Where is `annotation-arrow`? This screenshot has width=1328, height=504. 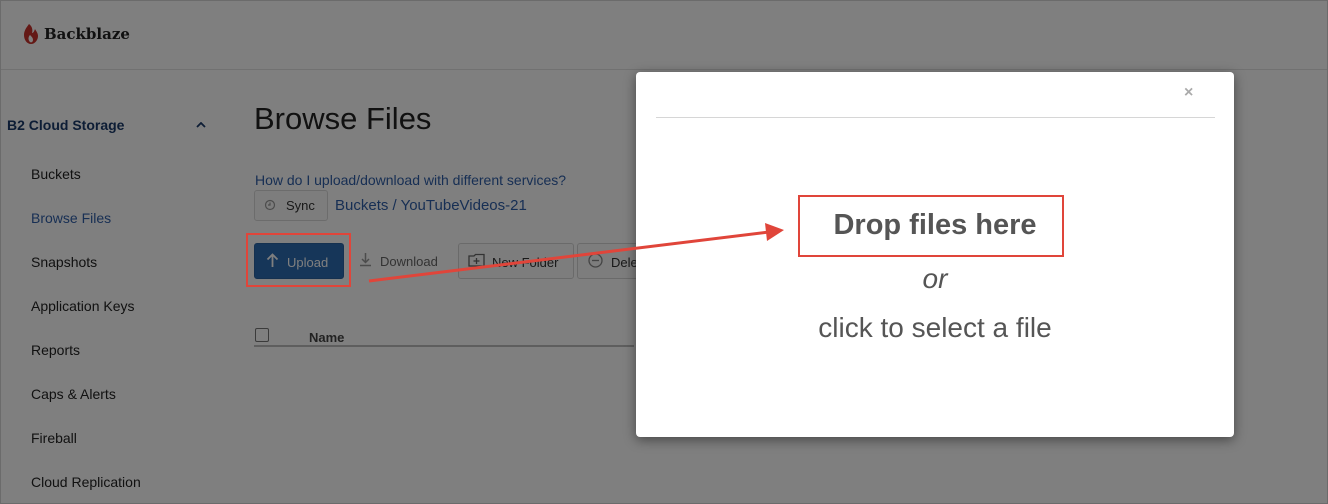 annotation-arrow is located at coordinates (576, 253).